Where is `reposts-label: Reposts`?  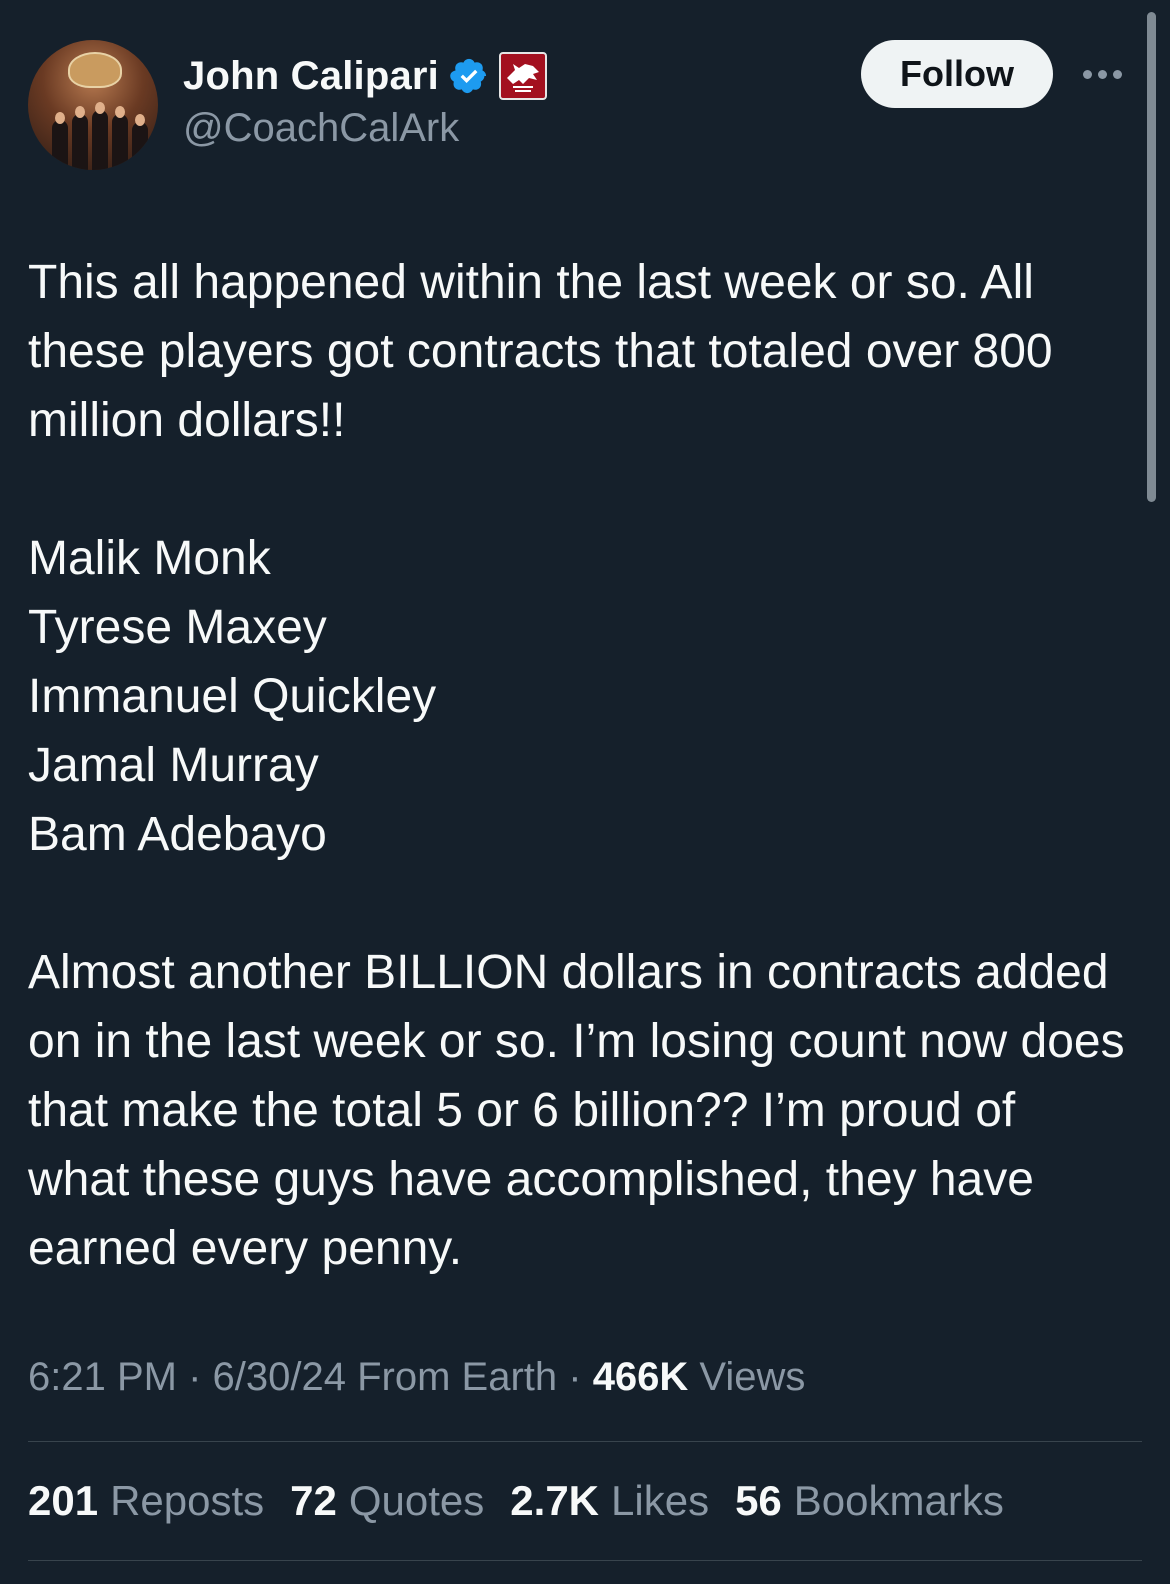
reposts-label: Reposts is located at coordinates (187, 1500).